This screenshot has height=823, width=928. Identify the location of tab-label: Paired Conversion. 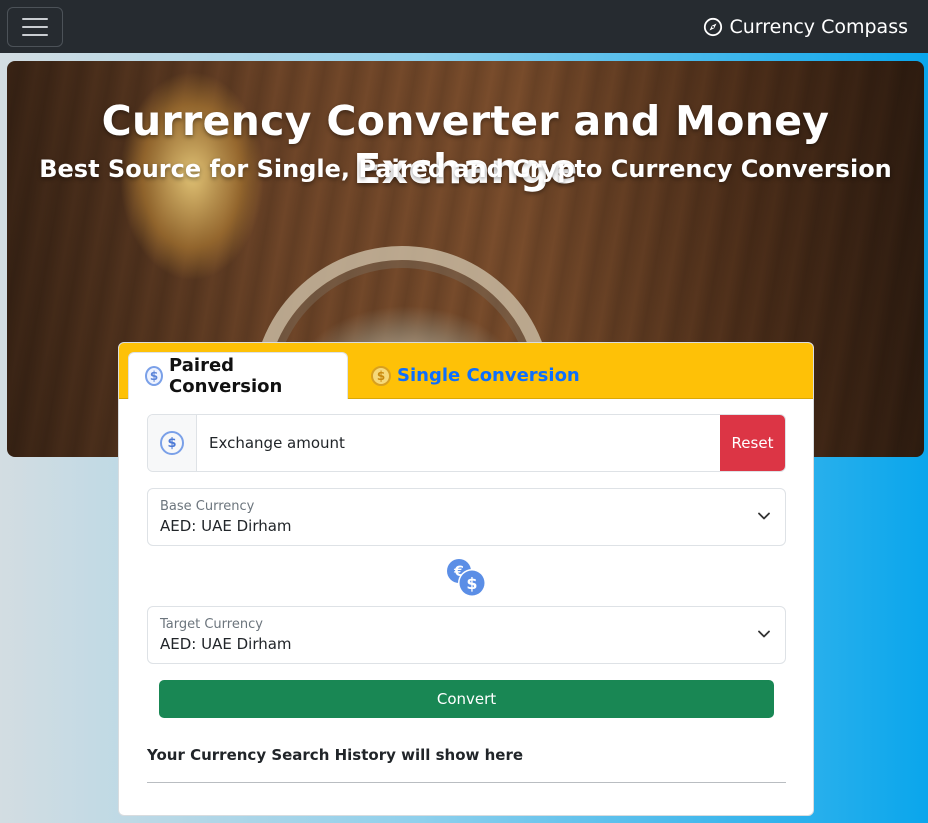
(226, 376).